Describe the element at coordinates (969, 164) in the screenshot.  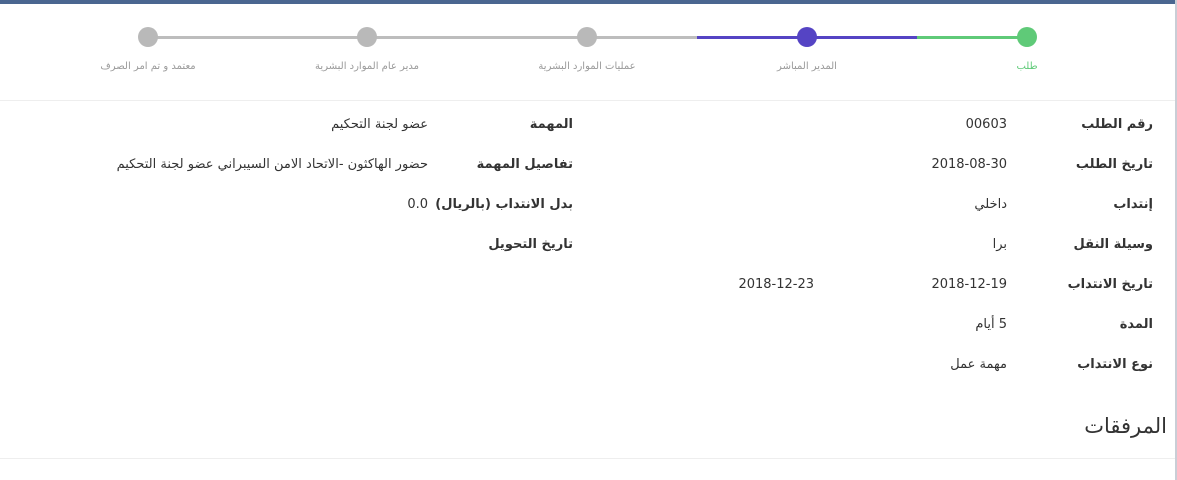
I see `request-date-value: 2018-08-30` at that location.